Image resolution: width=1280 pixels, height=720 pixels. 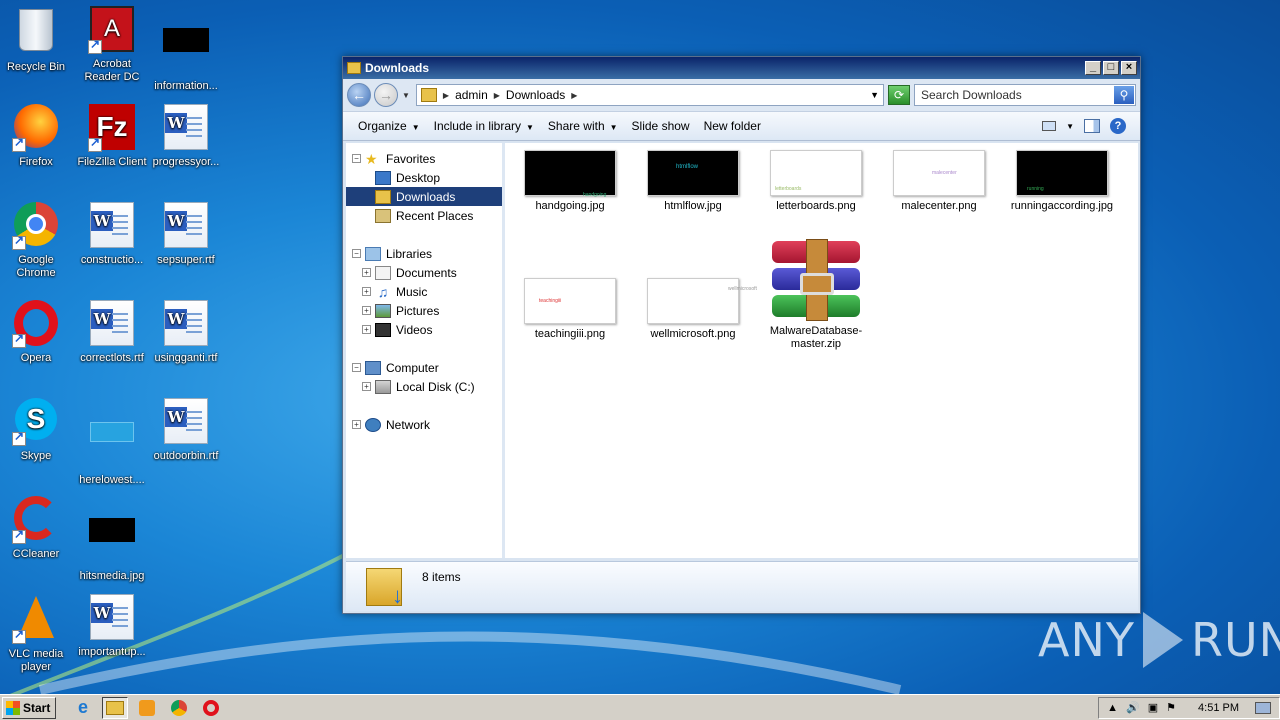 What do you see at coordinates (1263, 707) in the screenshot?
I see `show-desktop-icon` at bounding box center [1263, 707].